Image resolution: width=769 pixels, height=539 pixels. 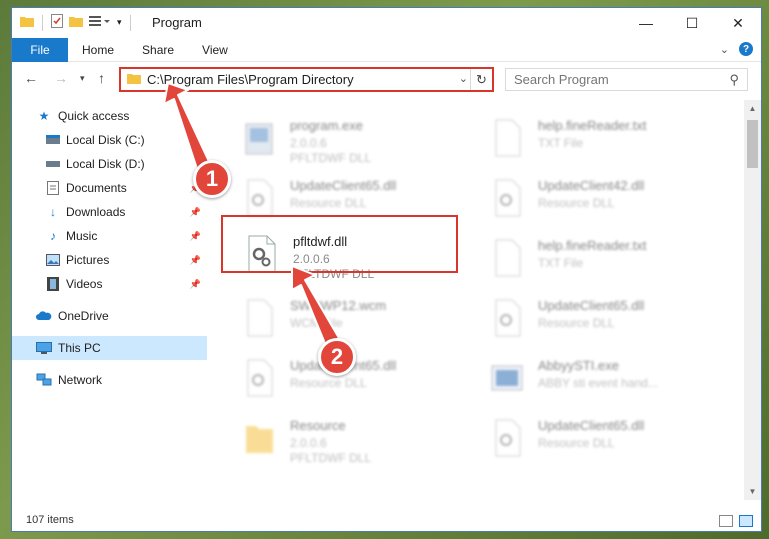 I want to click on file-item: program.exe 2.0.0.6 PFLTDWF DLL, so click(x=347, y=137).